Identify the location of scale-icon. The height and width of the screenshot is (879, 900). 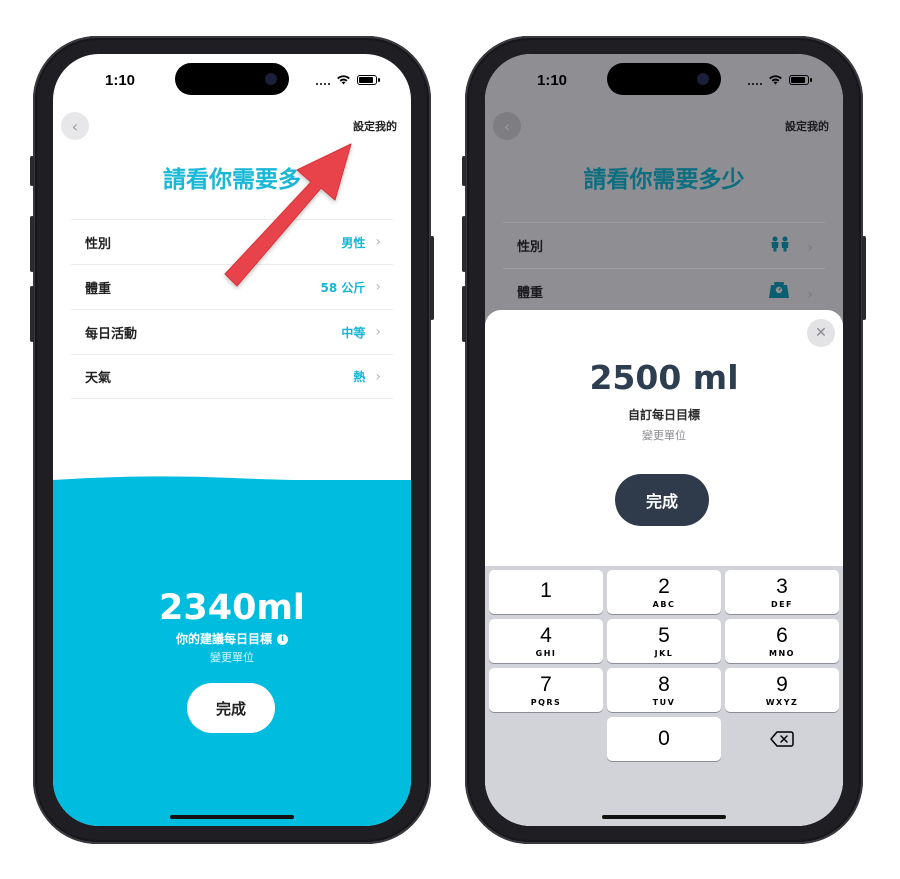
(781, 292).